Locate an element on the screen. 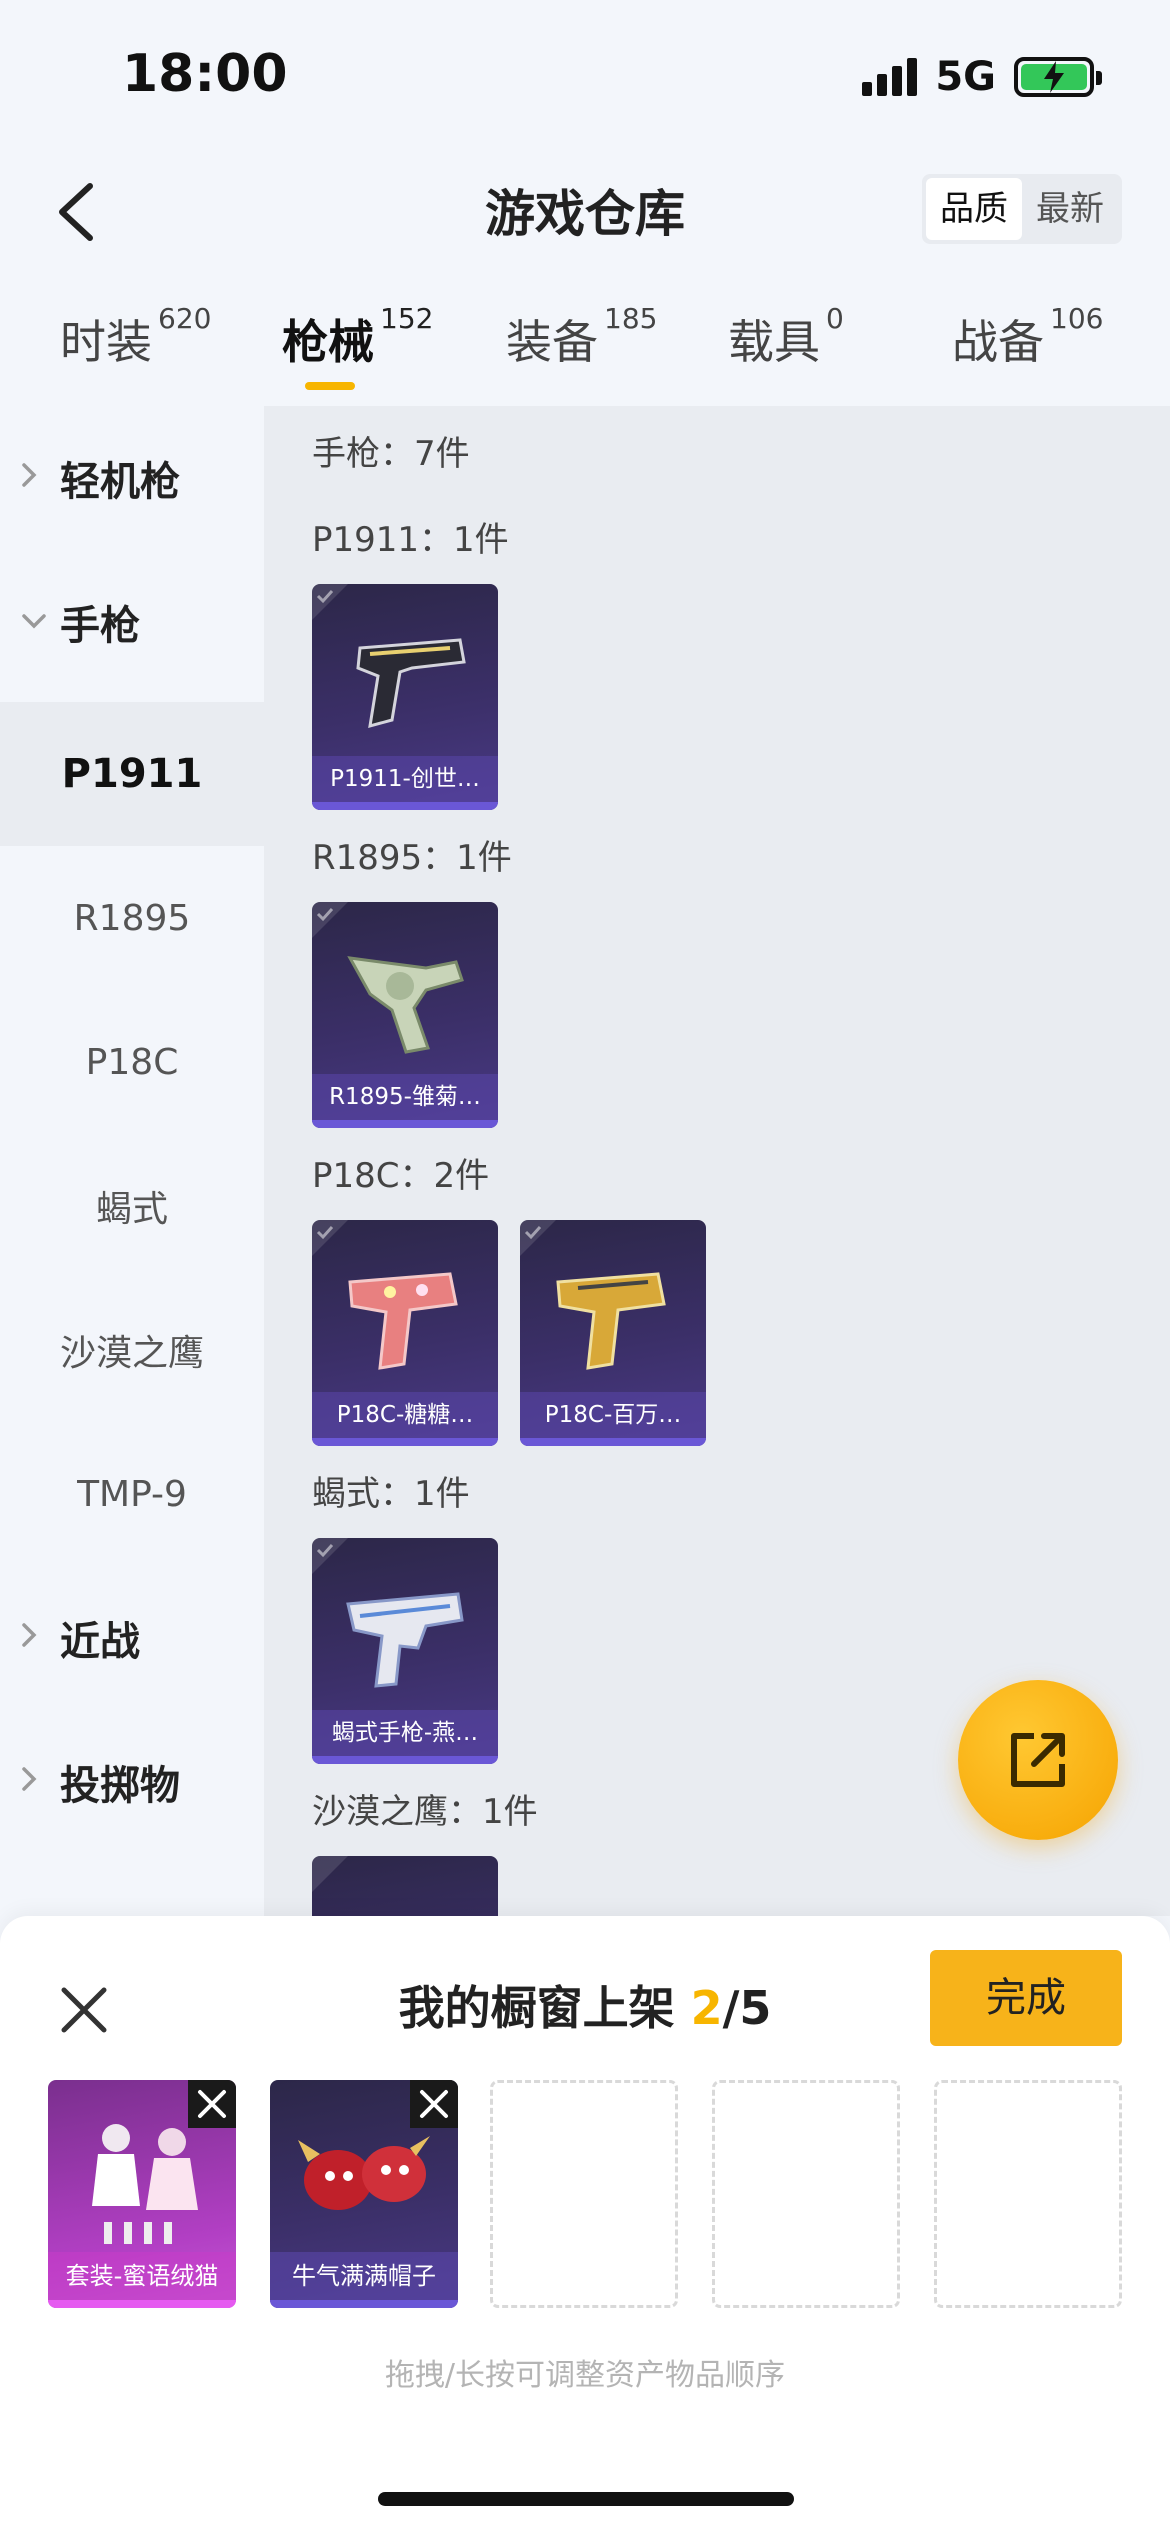 The width and height of the screenshot is (1170, 2532). sidebar-item-melee: 近战 is located at coordinates (132, 1638).